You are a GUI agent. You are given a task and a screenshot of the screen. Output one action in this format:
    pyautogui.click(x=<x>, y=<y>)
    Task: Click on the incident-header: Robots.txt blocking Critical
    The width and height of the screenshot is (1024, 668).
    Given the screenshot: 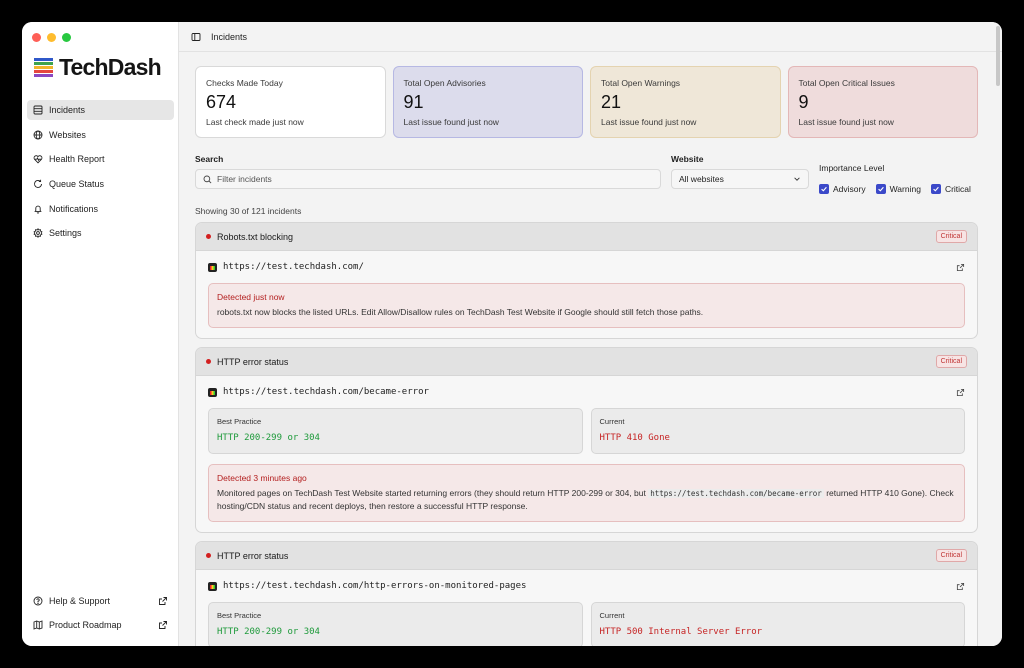 What is the action you would take?
    pyautogui.click(x=586, y=237)
    